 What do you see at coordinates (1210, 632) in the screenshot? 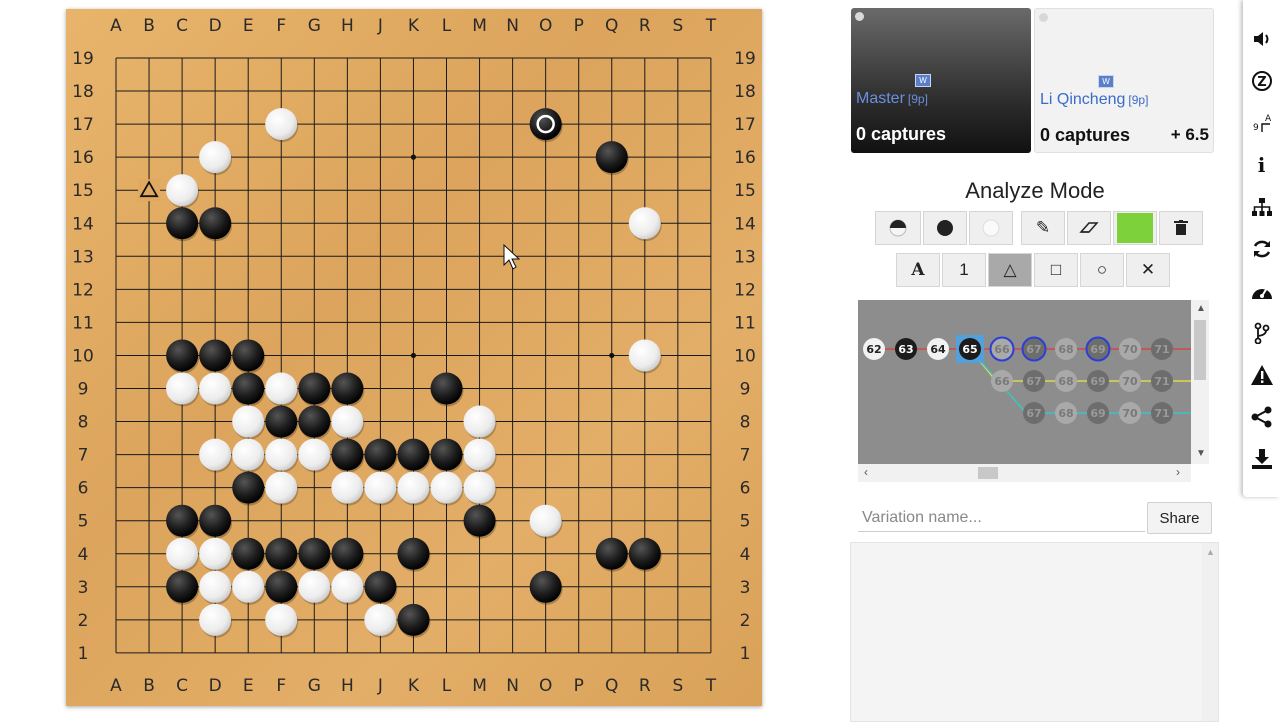
I see `chat-scrollbar: ▲` at bounding box center [1210, 632].